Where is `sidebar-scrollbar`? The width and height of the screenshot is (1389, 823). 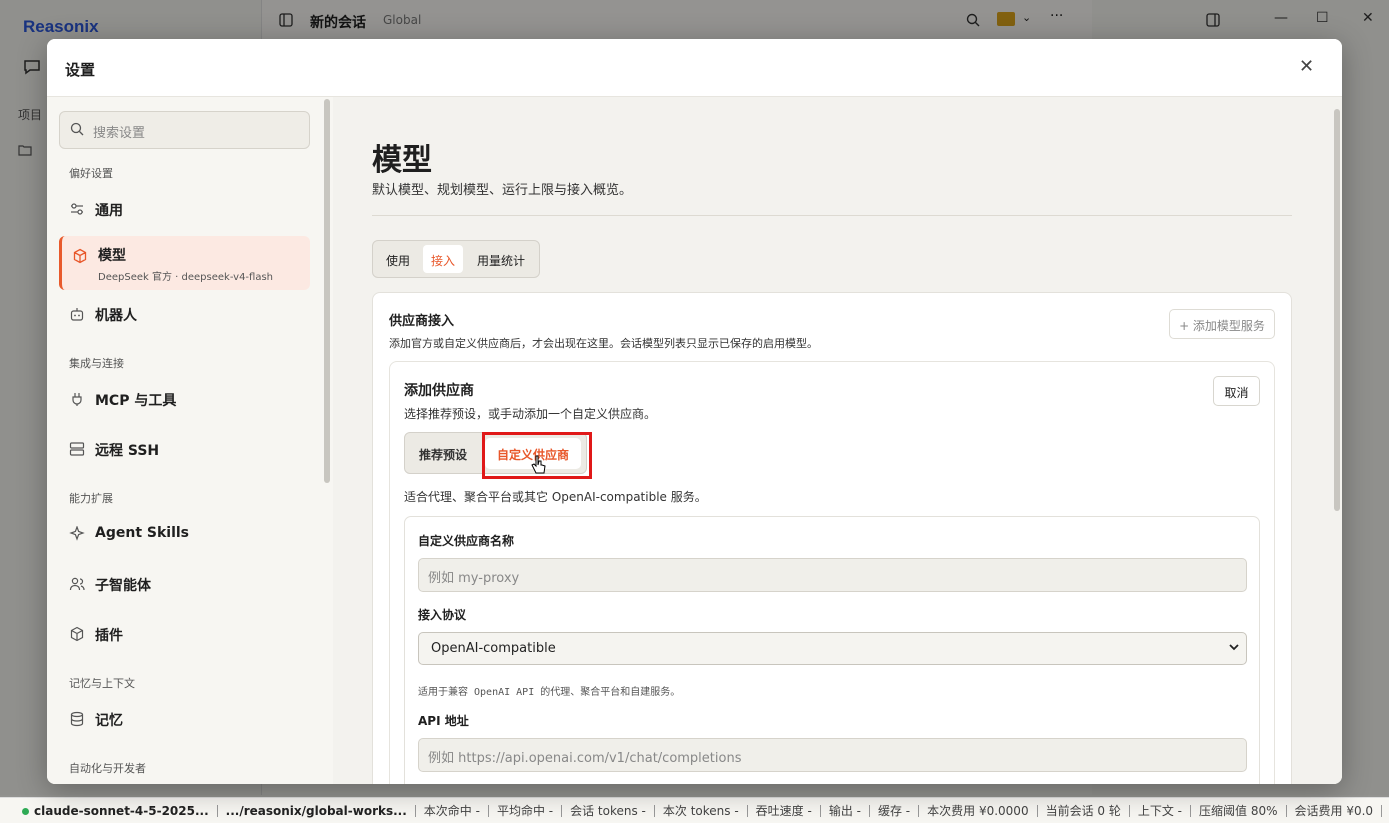 sidebar-scrollbar is located at coordinates (327, 291).